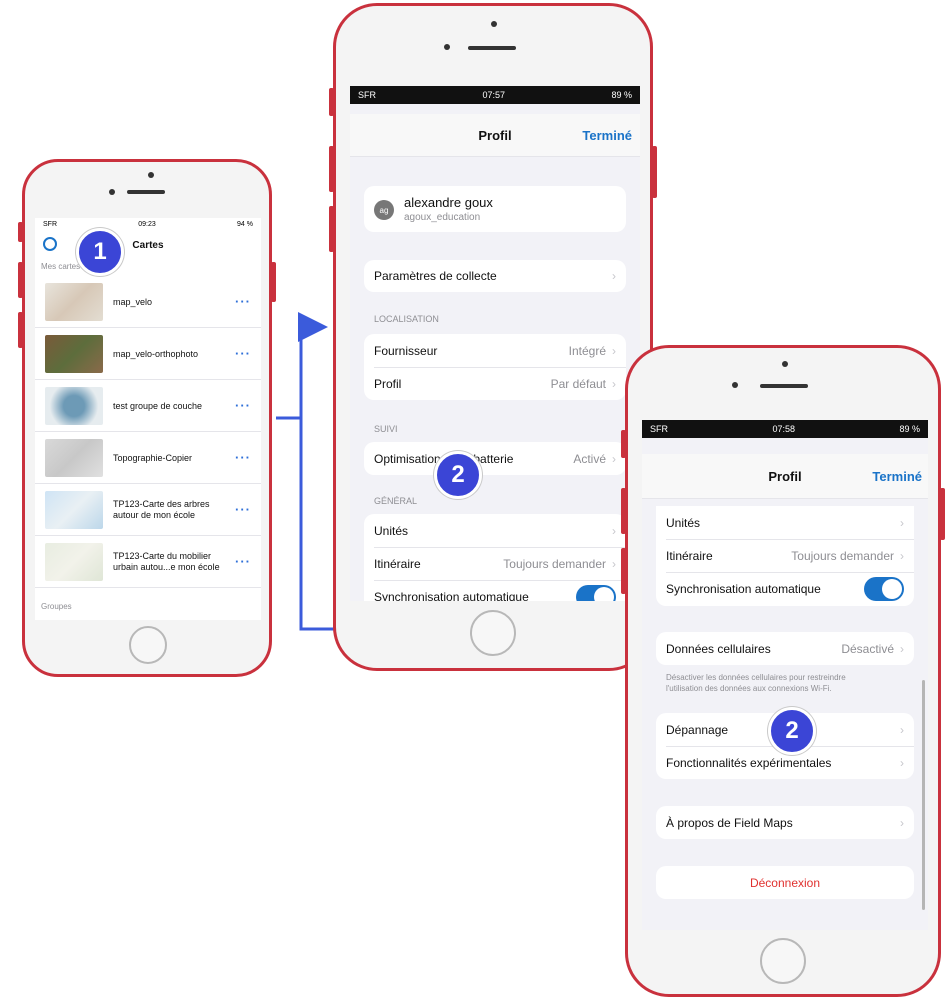 The width and height of the screenshot is (951, 1000). Describe the element at coordinates (148, 354) in the screenshot. I see `map-item: map_velo-orthophoto ···` at that location.